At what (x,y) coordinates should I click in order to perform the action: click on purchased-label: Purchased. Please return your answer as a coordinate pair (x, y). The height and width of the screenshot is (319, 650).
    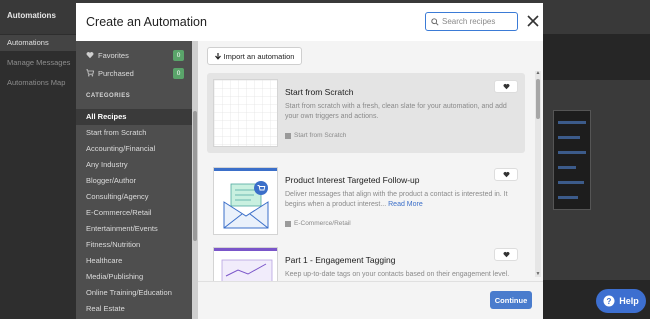
    Looking at the image, I should click on (116, 73).